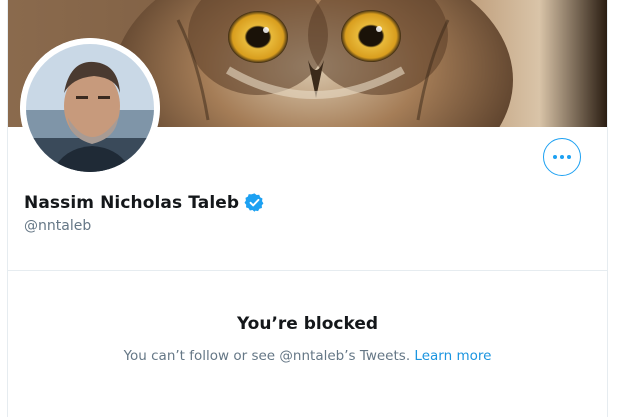 This screenshot has width=617, height=417. Describe the element at coordinates (307, 270) in the screenshot. I see `section-divider` at that location.